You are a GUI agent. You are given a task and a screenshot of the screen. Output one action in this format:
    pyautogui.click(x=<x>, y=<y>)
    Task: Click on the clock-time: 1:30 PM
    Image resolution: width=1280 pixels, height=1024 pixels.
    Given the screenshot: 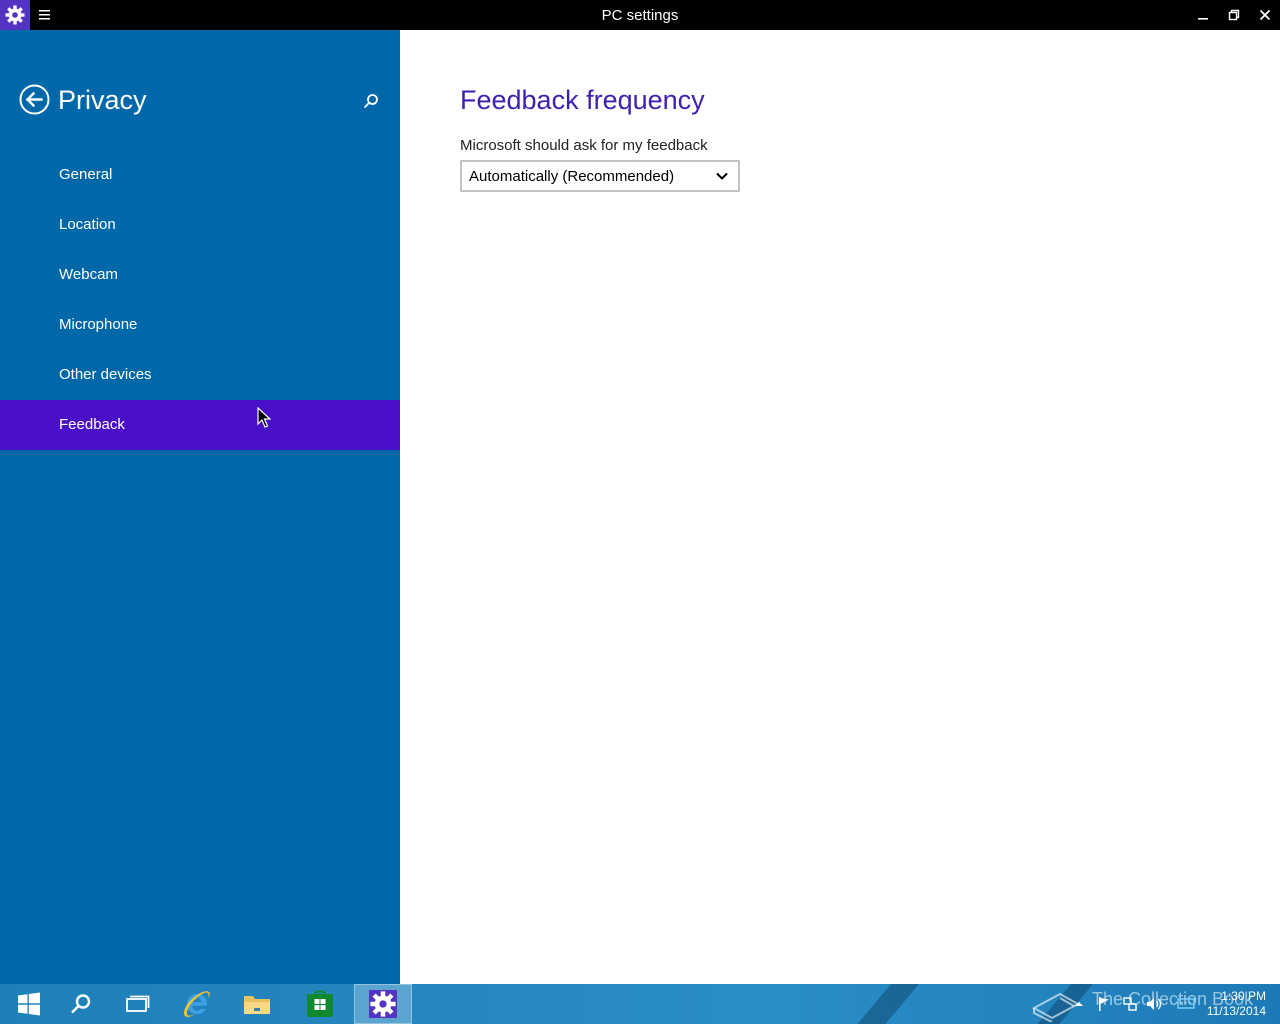 What is the action you would take?
    pyautogui.click(x=1243, y=996)
    